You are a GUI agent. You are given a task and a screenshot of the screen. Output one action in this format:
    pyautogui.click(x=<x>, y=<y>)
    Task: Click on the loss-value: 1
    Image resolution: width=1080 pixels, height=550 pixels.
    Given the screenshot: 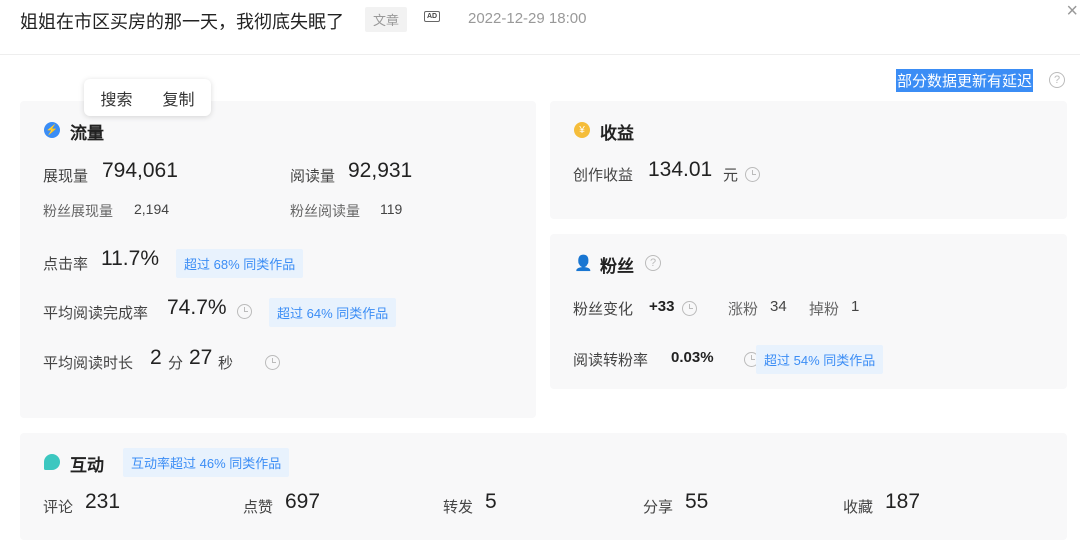 What is the action you would take?
    pyautogui.click(x=855, y=306)
    